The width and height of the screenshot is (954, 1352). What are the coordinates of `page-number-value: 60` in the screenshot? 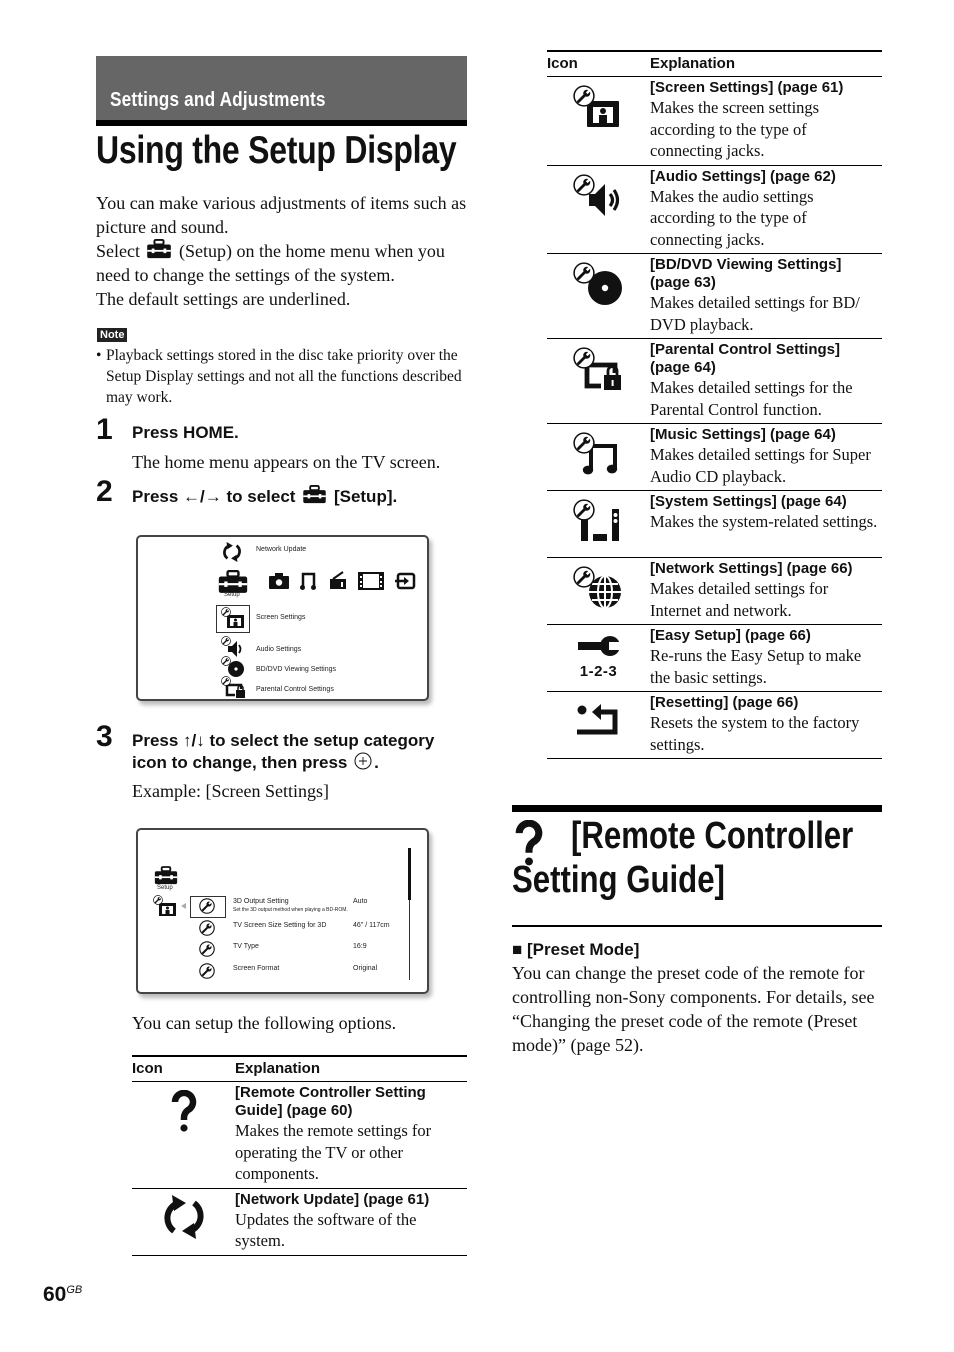 It's located at (55, 1294).